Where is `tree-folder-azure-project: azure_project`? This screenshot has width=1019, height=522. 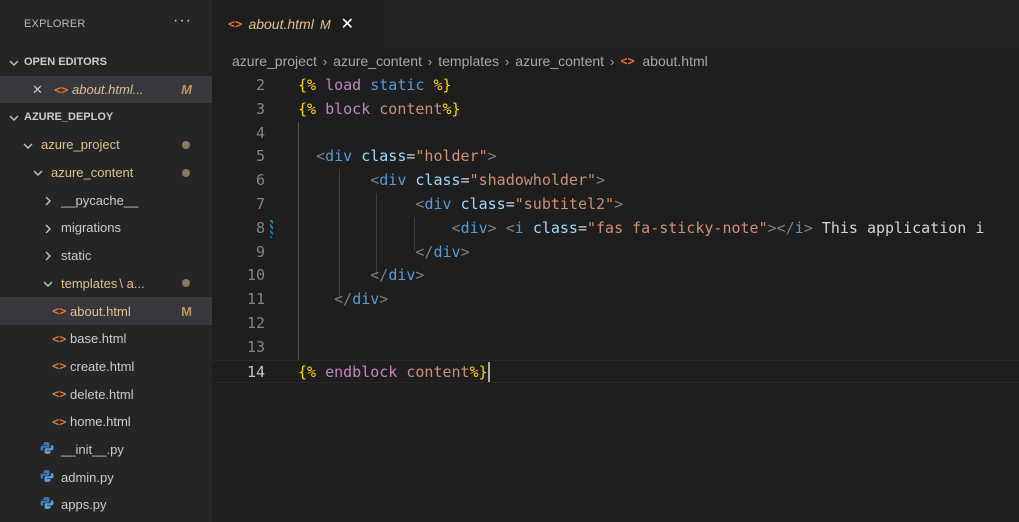
tree-folder-azure-project: azure_project is located at coordinates (106, 145).